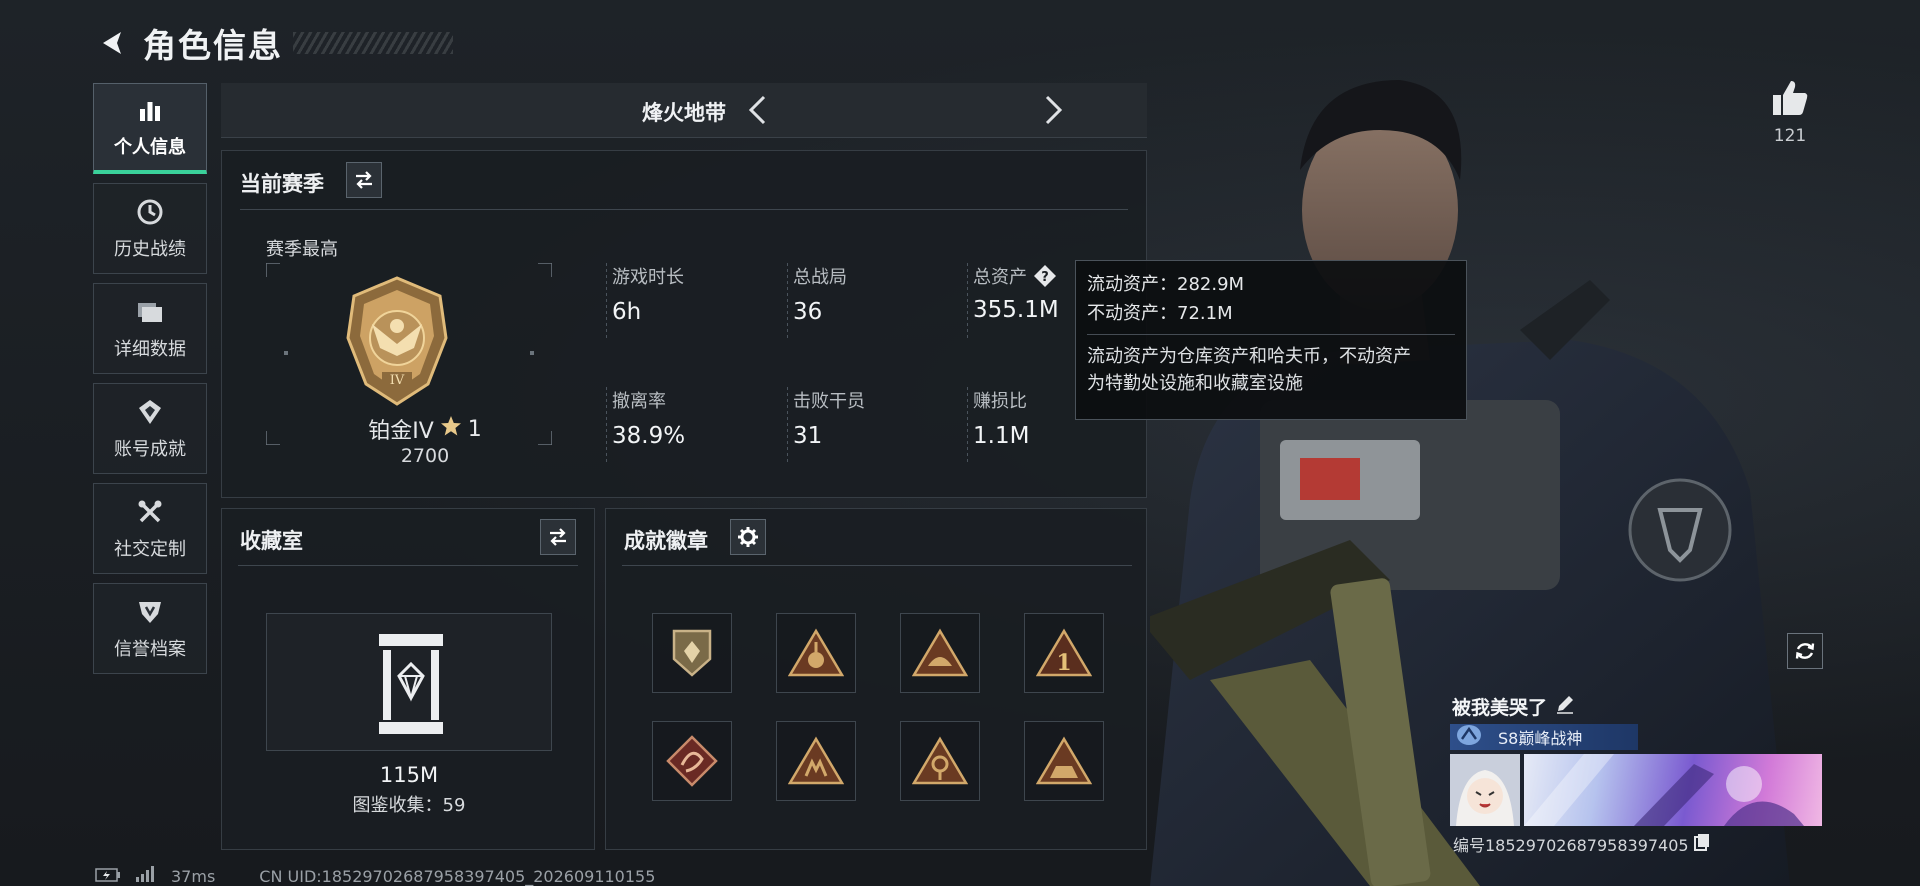 The width and height of the screenshot is (1920, 886). Describe the element at coordinates (666, 541) in the screenshot. I see `achievements-title: 成就徽章` at that location.